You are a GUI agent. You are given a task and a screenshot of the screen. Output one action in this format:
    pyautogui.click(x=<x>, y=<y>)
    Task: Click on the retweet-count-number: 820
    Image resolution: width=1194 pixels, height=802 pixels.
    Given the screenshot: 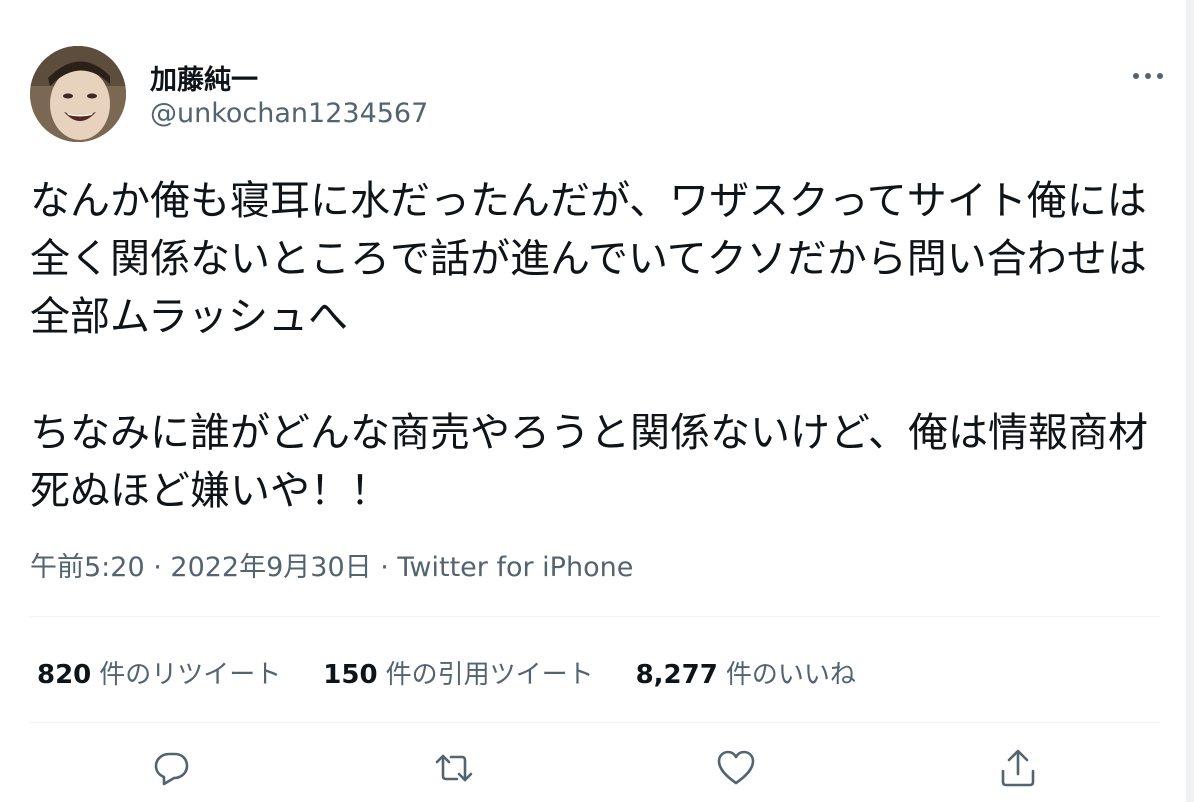 What is the action you would take?
    pyautogui.click(x=64, y=674)
    